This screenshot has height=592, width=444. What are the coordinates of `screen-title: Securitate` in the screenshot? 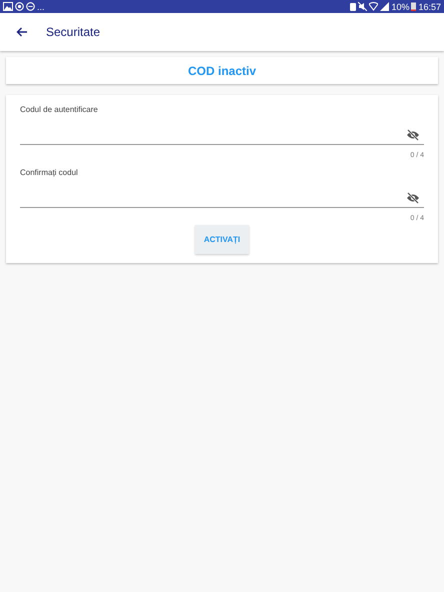 It's located at (73, 32).